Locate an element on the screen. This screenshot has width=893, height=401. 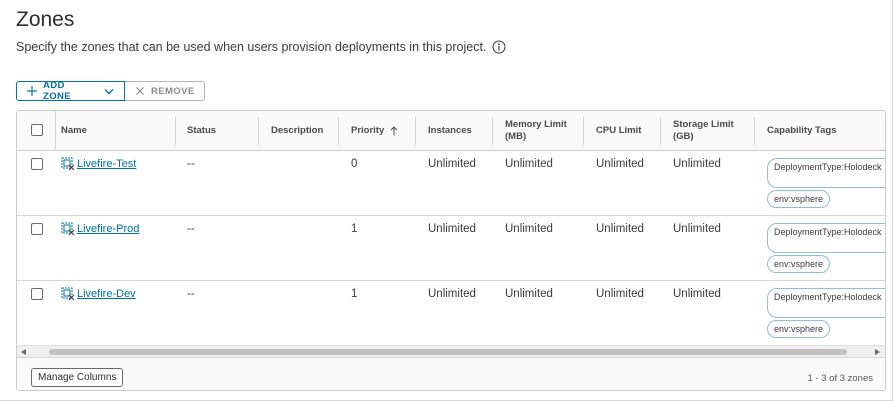
priority-cell: 0 is located at coordinates (354, 164).